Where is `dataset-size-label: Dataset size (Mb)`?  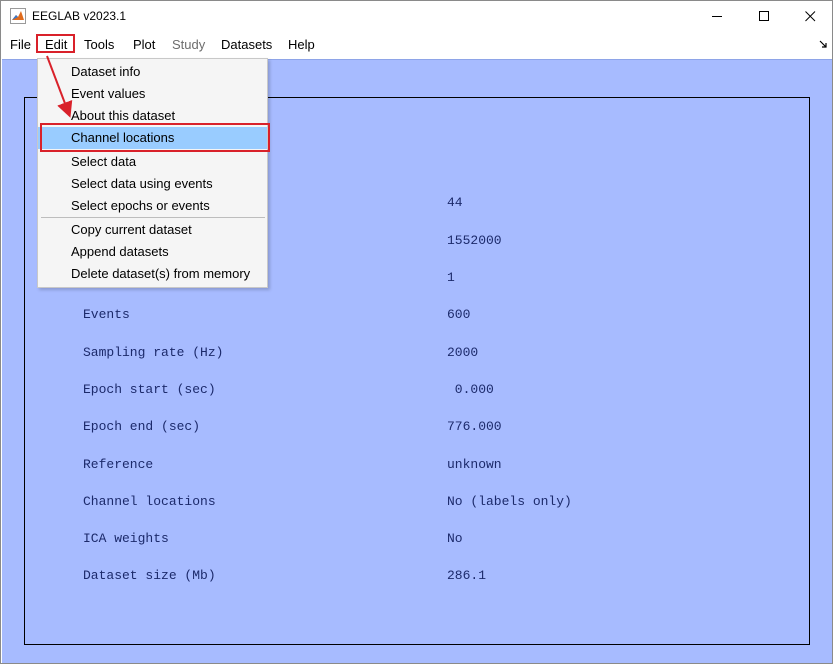
dataset-size-label: Dataset size (Mb) is located at coordinates (149, 575).